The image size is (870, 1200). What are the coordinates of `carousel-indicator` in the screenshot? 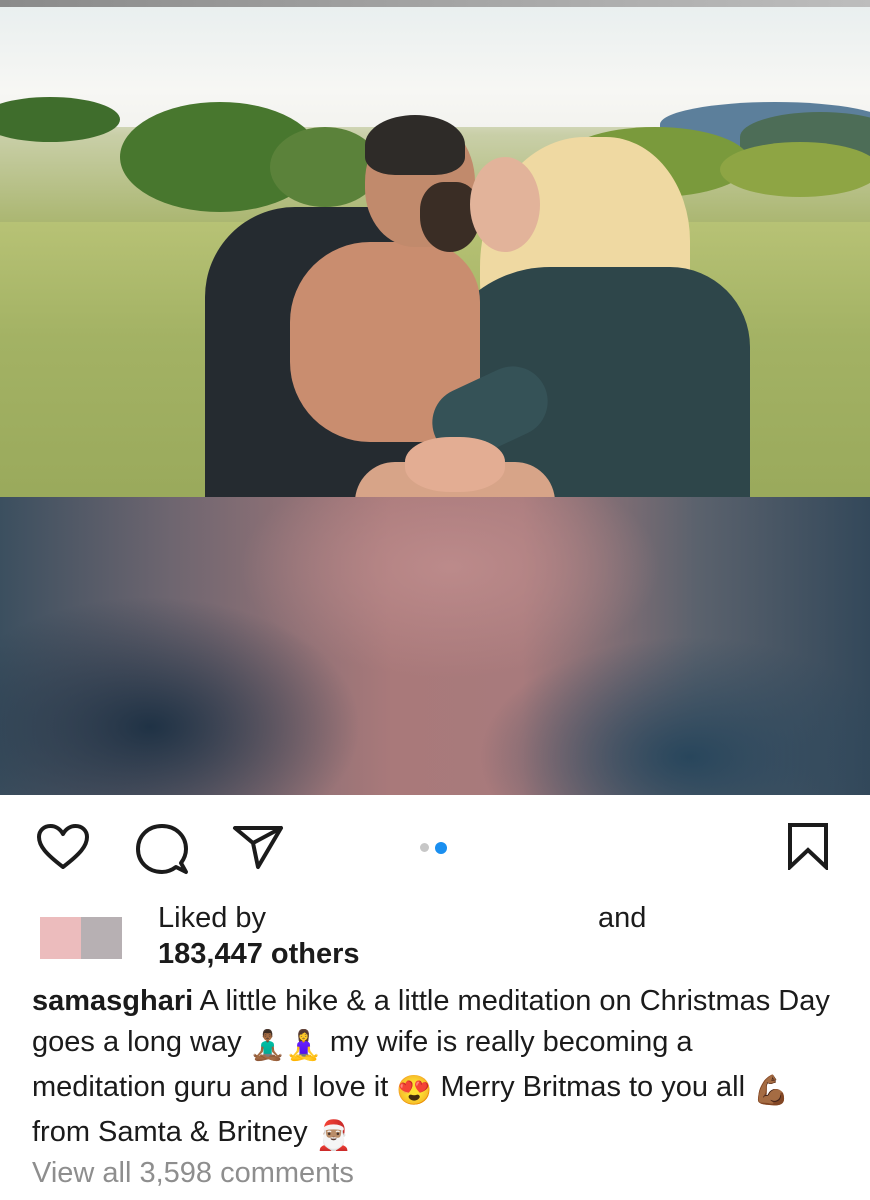 It's located at (436, 848).